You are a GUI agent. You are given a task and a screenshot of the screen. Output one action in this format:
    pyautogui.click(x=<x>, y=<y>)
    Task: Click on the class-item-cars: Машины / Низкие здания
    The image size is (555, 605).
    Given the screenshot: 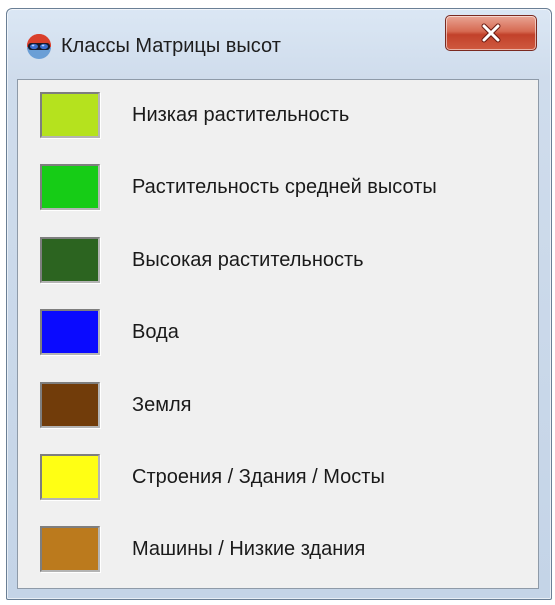 What is the action you would take?
    pyautogui.click(x=278, y=556)
    